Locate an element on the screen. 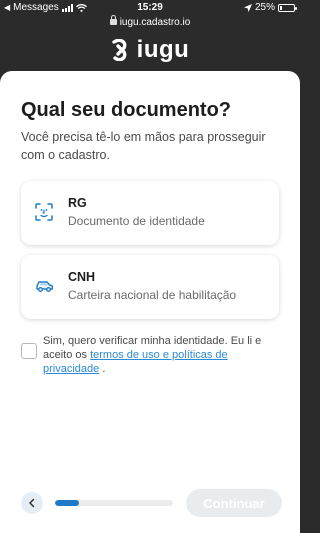 The height and width of the screenshot is (533, 320). face-id-icon is located at coordinates (44, 212).